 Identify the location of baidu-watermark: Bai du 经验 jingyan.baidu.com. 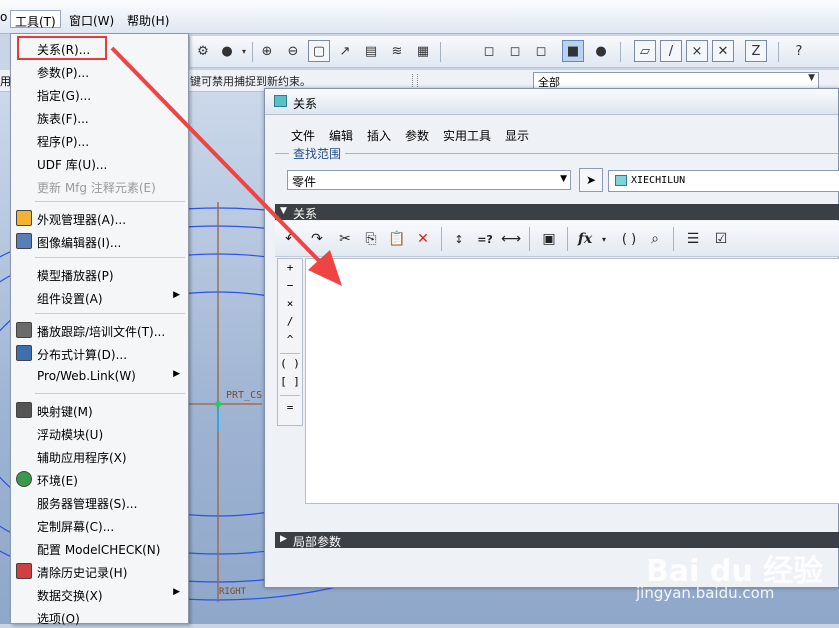
(728, 575).